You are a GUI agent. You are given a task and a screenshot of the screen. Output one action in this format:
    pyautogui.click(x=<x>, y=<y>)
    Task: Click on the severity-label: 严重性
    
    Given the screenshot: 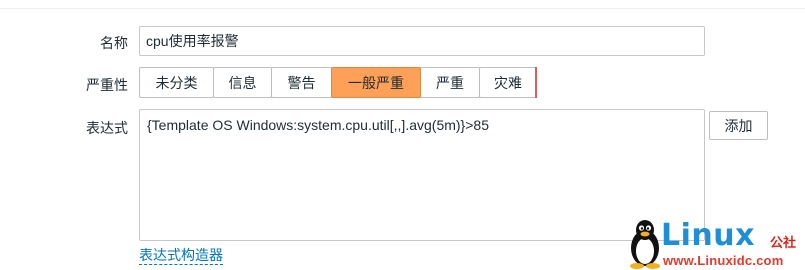 What is the action you would take?
    pyautogui.click(x=107, y=85)
    